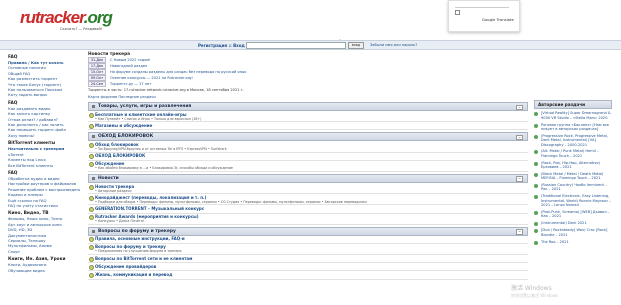 This screenshot has width=621, height=305. Describe the element at coordinates (308, 178) in the screenshot. I see `forum-category-header: Новости −` at that location.